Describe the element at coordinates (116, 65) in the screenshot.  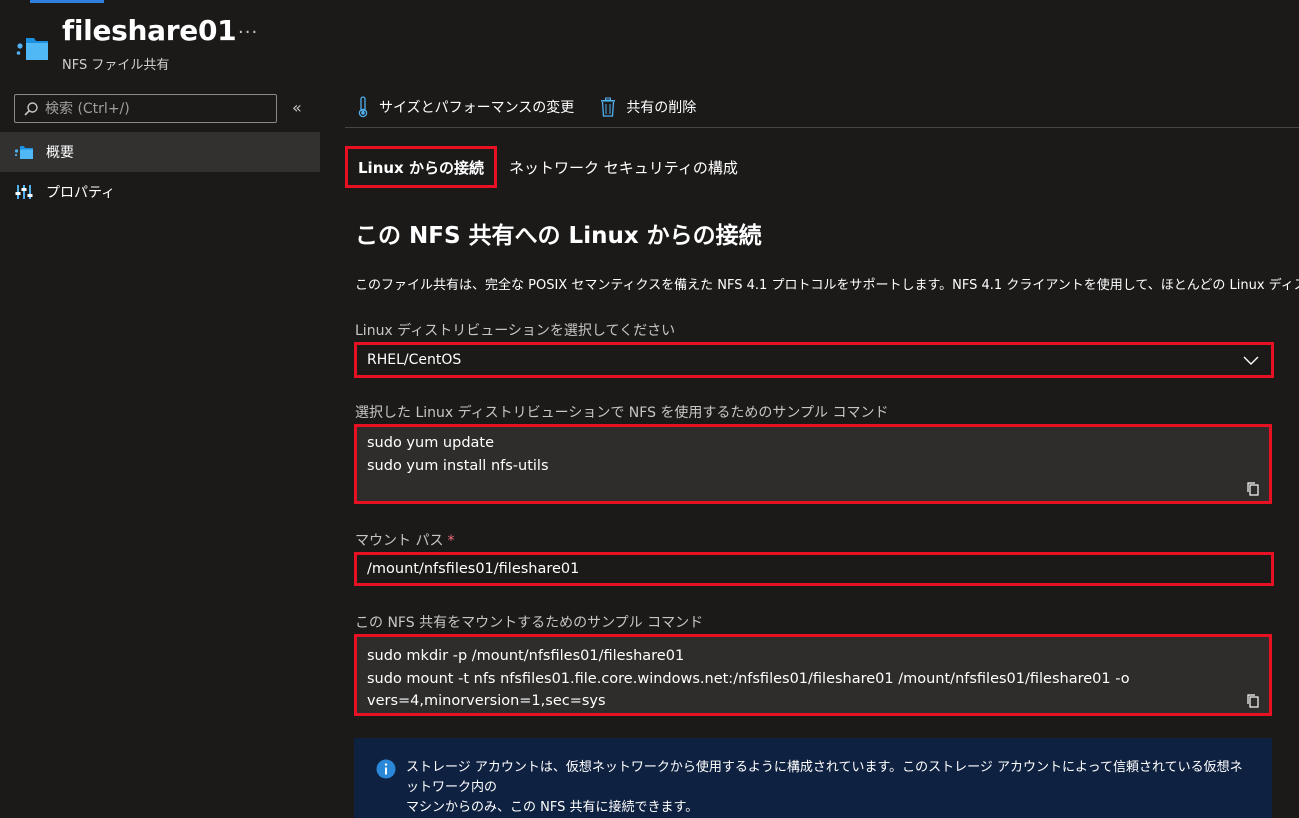
I see `page-subtitle: NFS ファイル共有` at that location.